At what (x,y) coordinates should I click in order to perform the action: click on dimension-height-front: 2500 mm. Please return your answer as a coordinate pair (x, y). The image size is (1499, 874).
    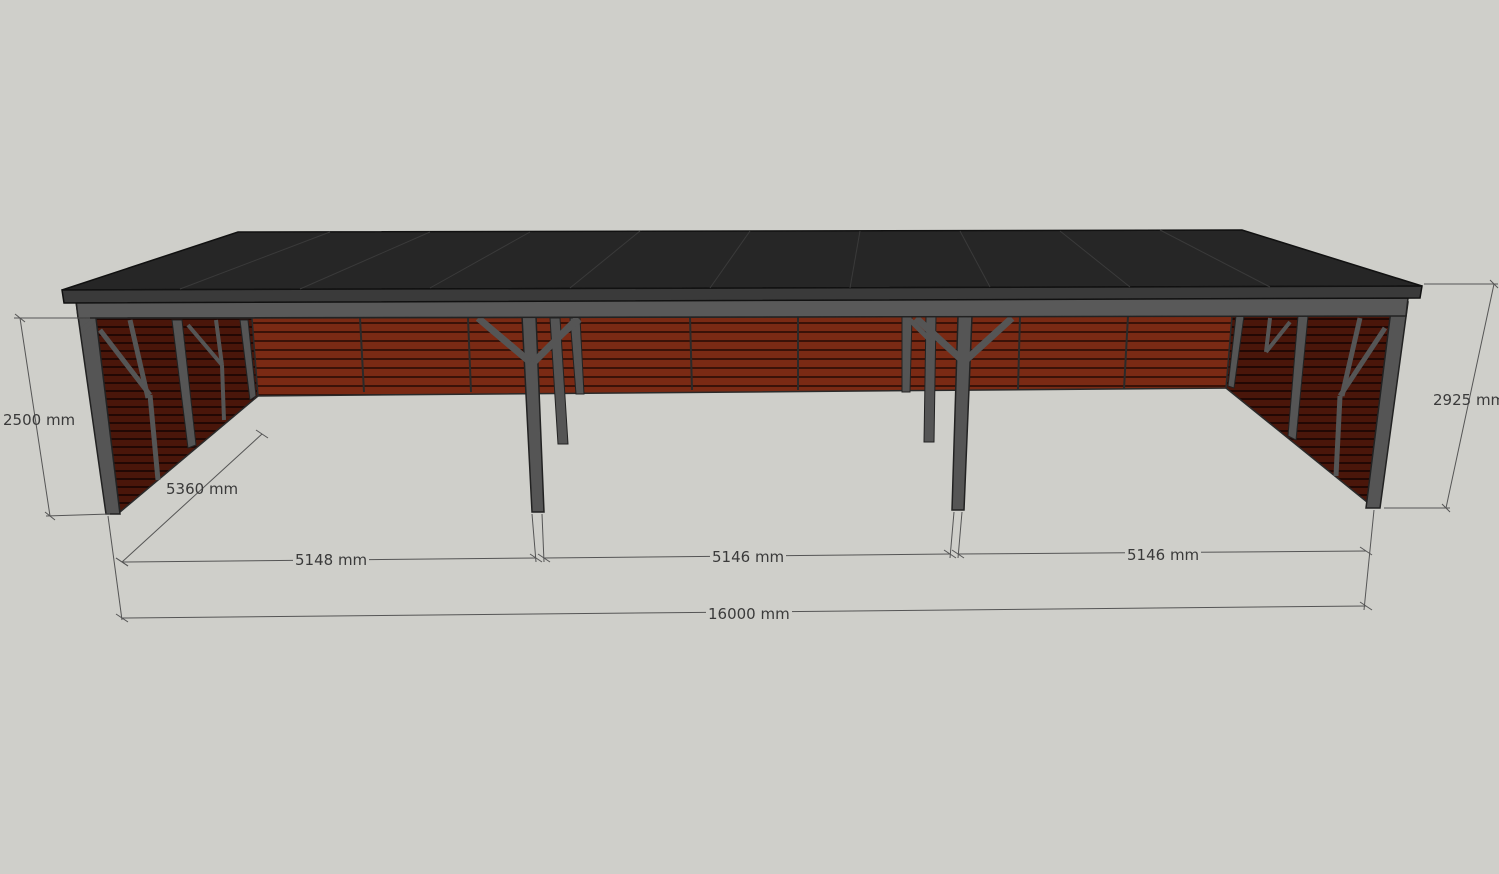
    Looking at the image, I should click on (39, 420).